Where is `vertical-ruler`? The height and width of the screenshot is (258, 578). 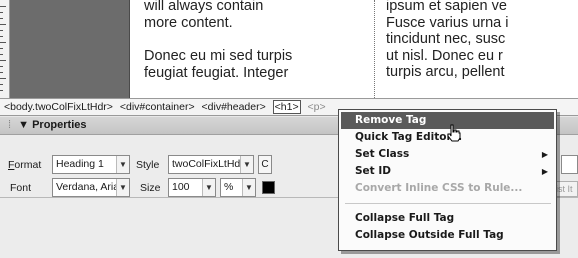 vertical-ruler is located at coordinates (5, 49).